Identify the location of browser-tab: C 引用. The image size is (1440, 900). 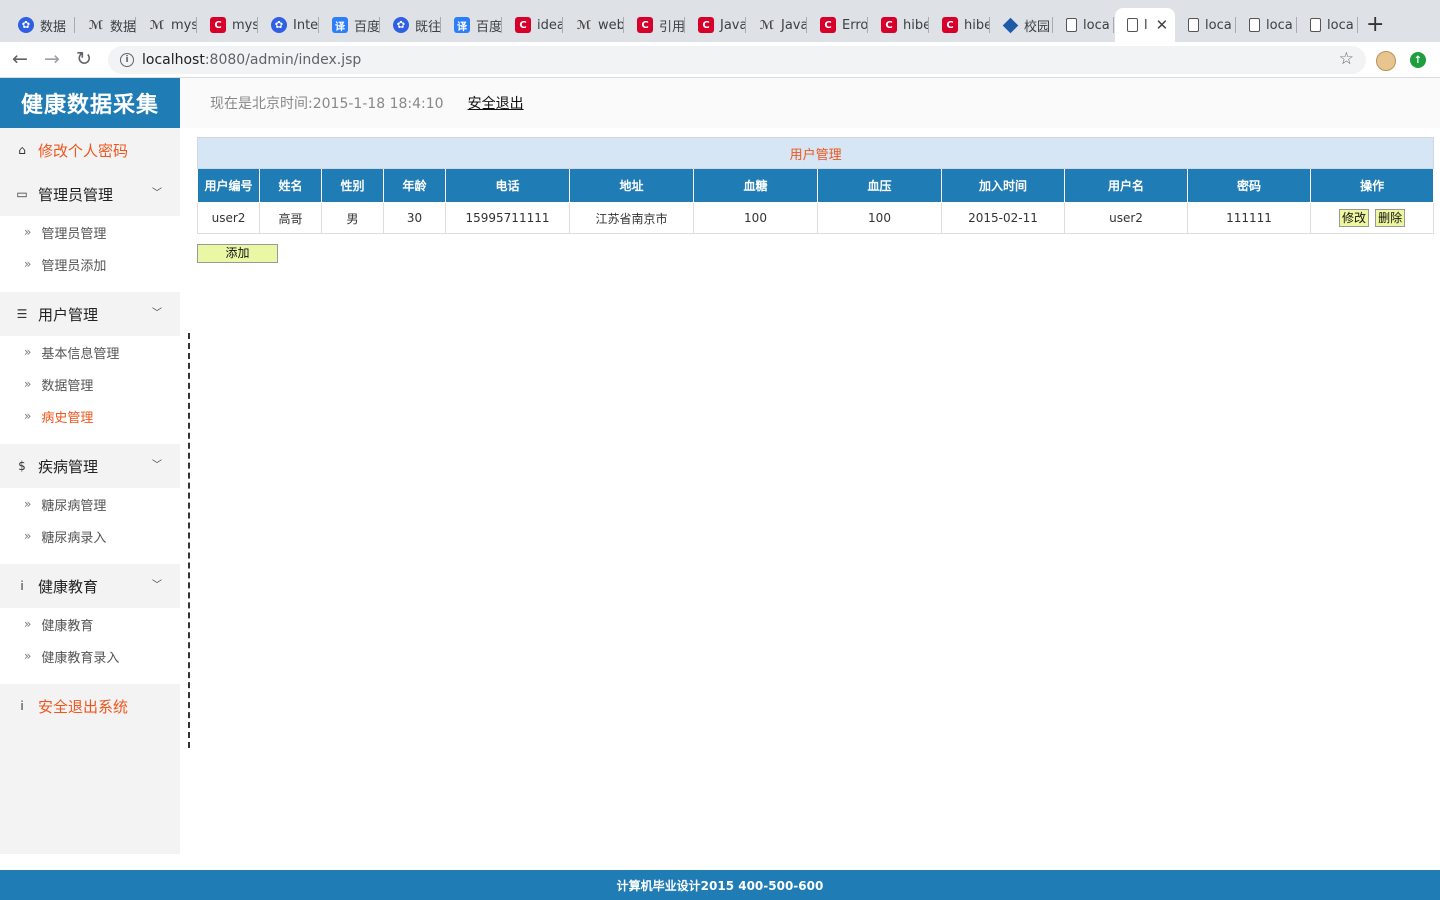
(655, 25).